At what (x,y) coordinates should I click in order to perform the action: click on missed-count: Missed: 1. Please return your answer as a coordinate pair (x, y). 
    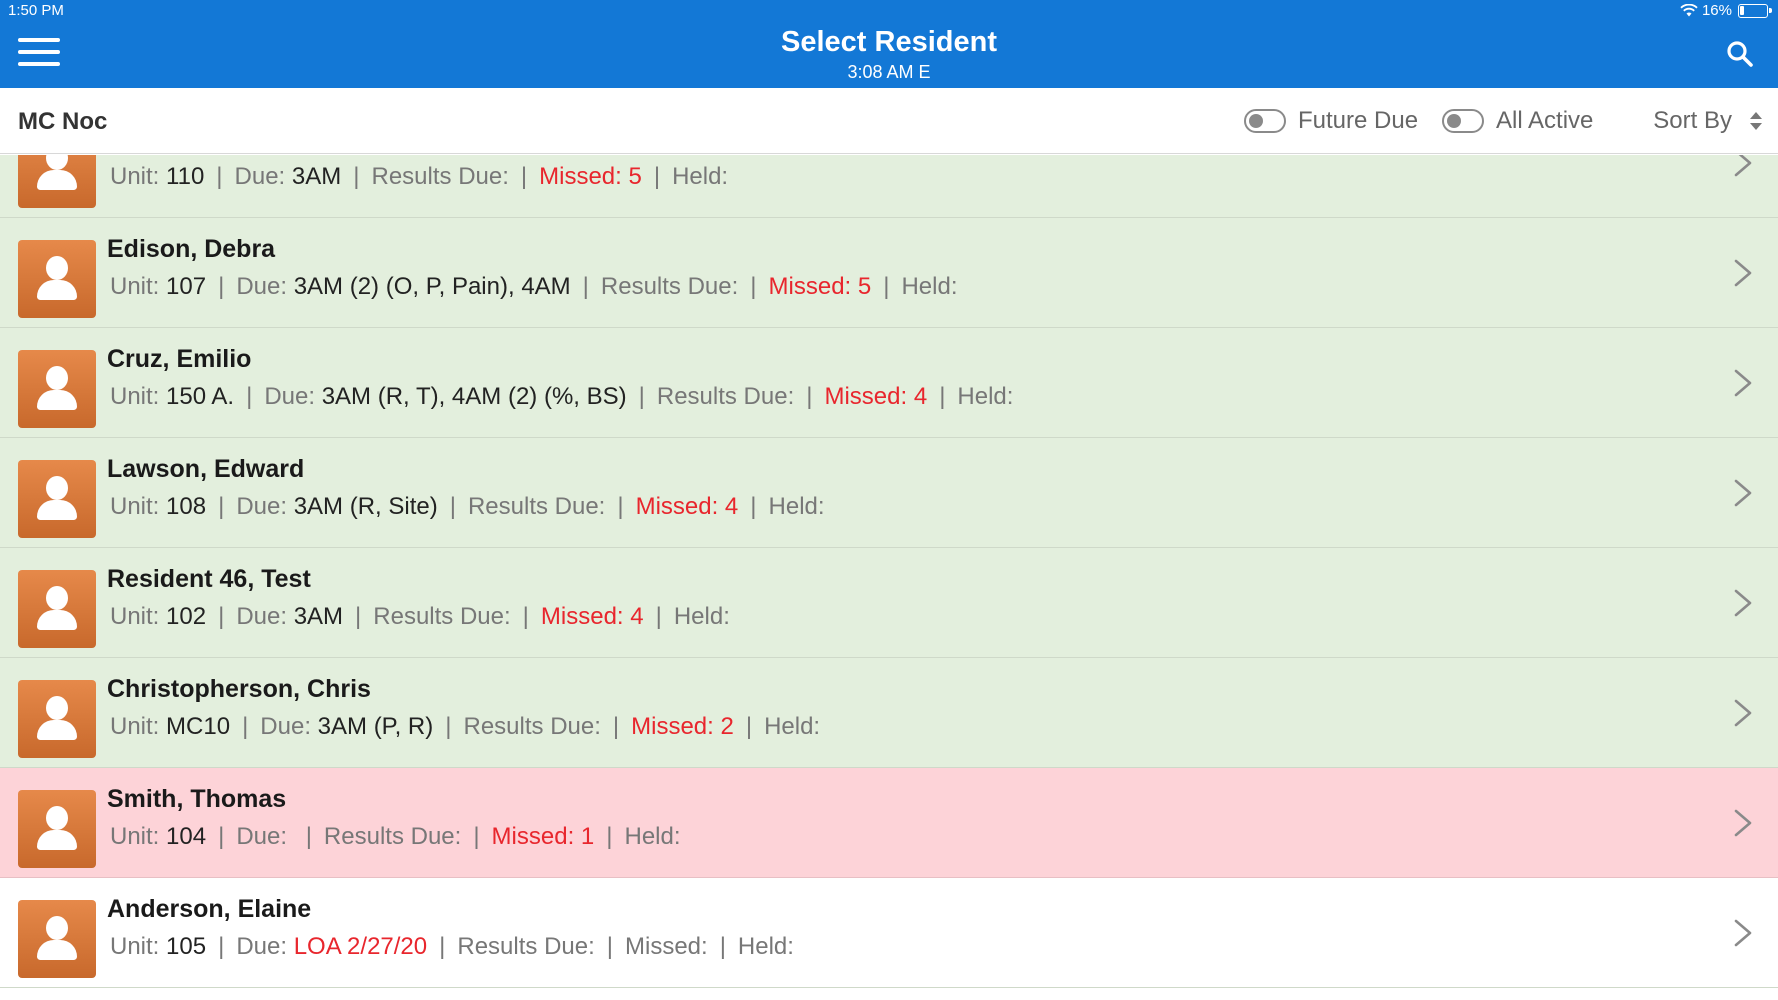
    Looking at the image, I should click on (543, 836).